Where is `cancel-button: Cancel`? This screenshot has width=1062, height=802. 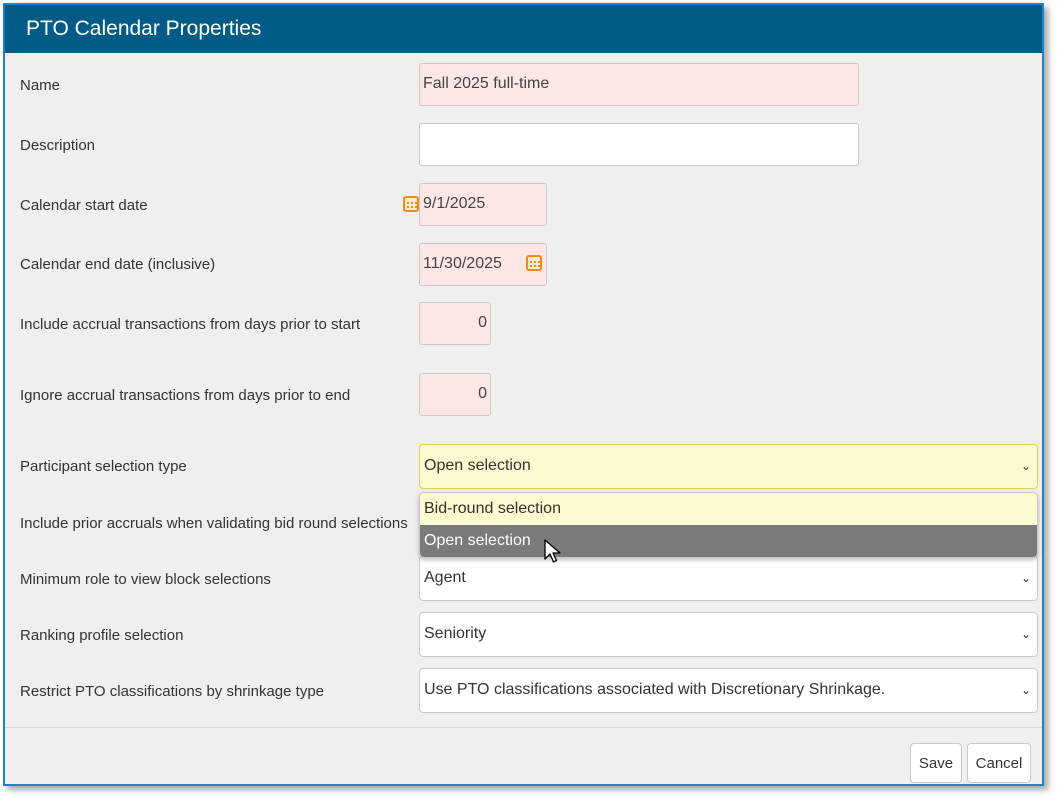
cancel-button: Cancel is located at coordinates (999, 763).